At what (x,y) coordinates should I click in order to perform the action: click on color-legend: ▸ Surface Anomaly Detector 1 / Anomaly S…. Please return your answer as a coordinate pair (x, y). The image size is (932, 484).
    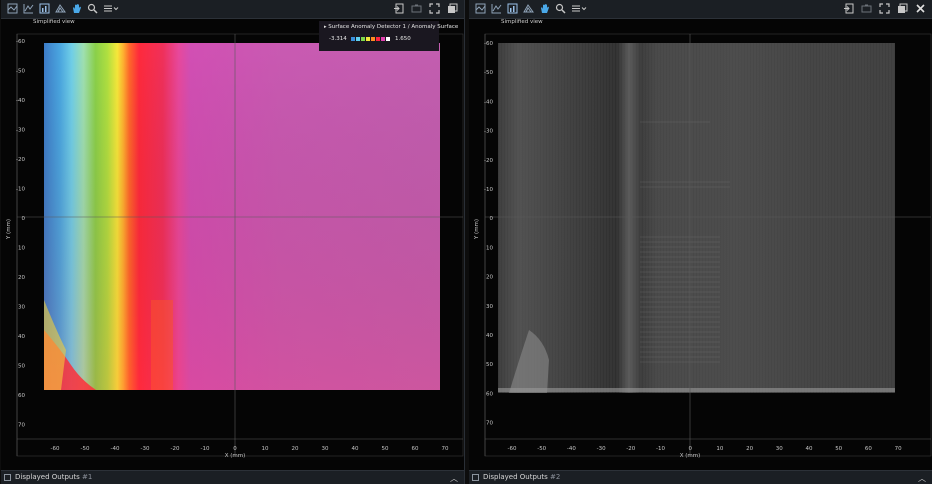
    Looking at the image, I should click on (388, 36).